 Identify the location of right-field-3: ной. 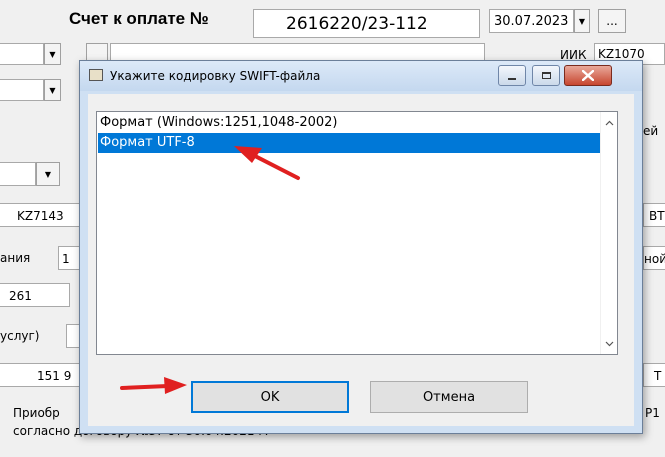
(654, 258).